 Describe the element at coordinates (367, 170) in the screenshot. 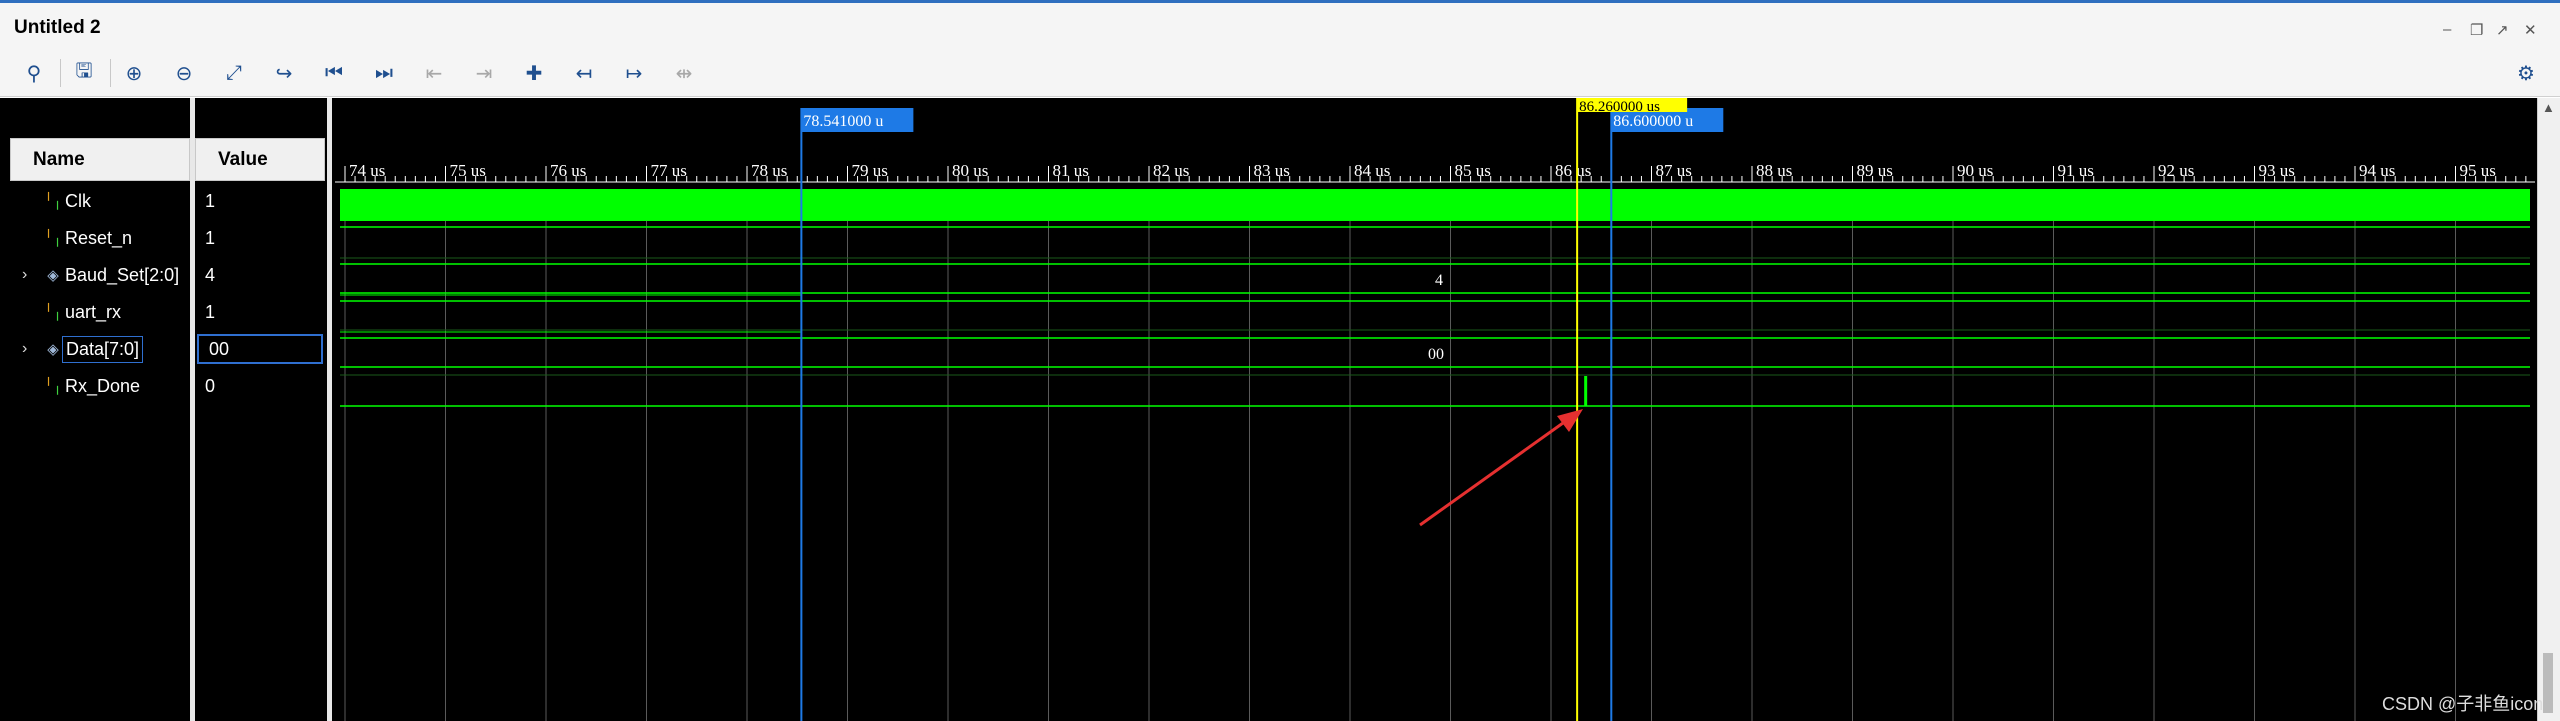

I see `time-tick-label: 74 us` at that location.